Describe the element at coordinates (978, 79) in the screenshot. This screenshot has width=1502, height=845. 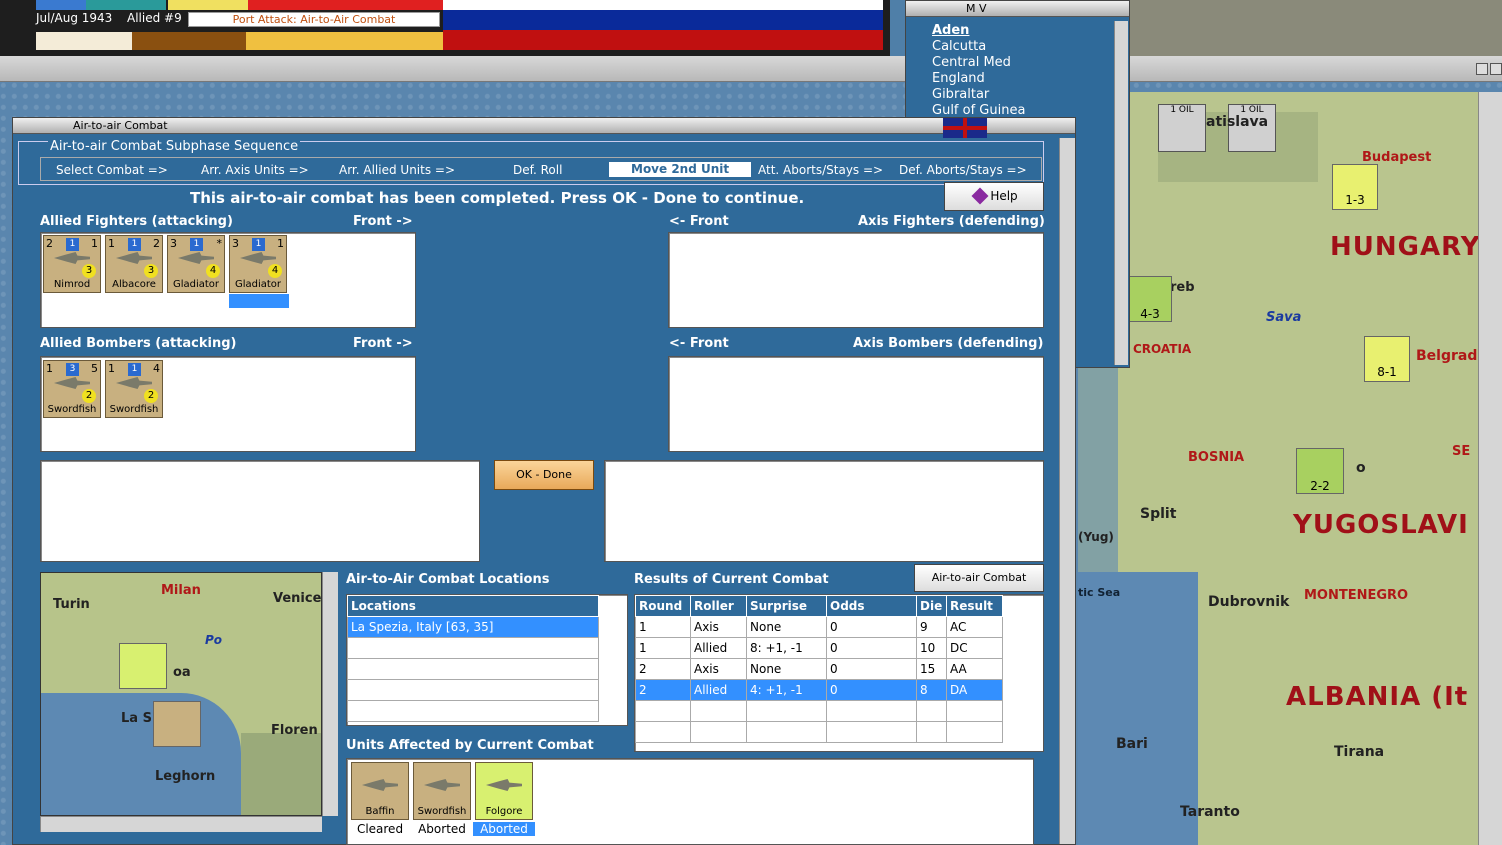
I see `mv-item: England` at that location.